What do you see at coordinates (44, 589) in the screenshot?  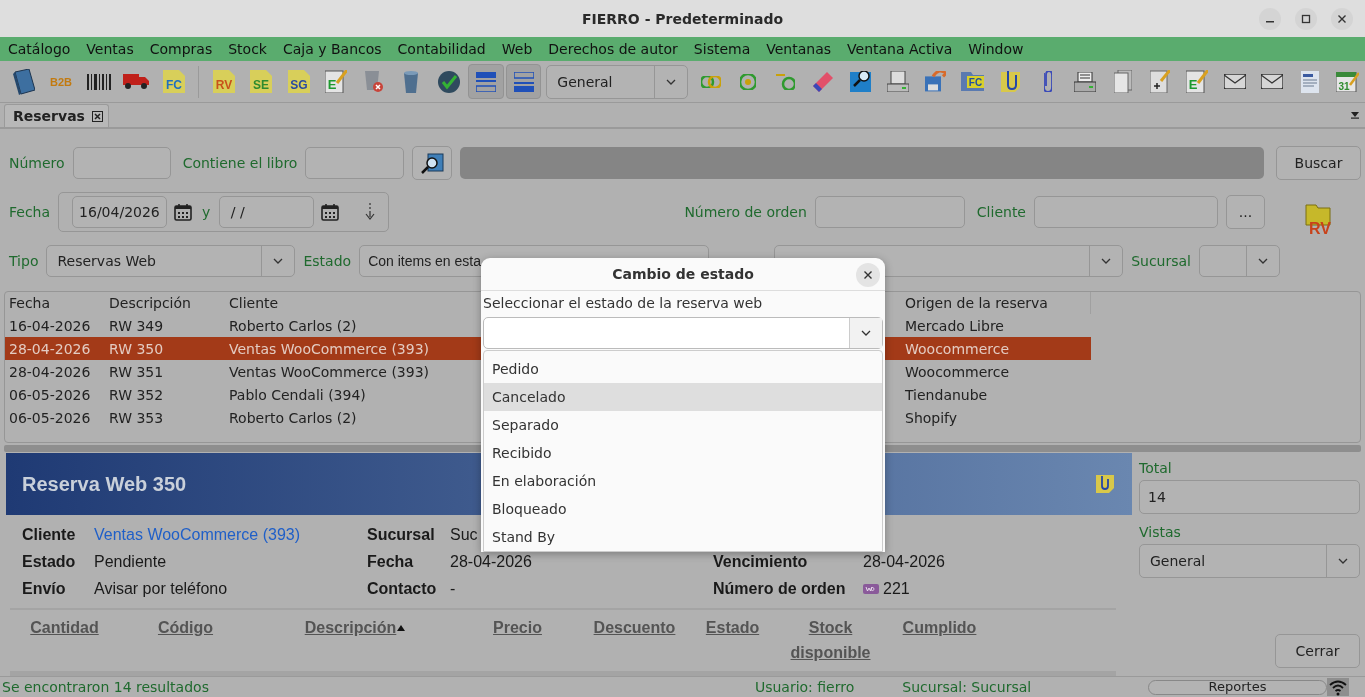 I see `field-label: Envío` at bounding box center [44, 589].